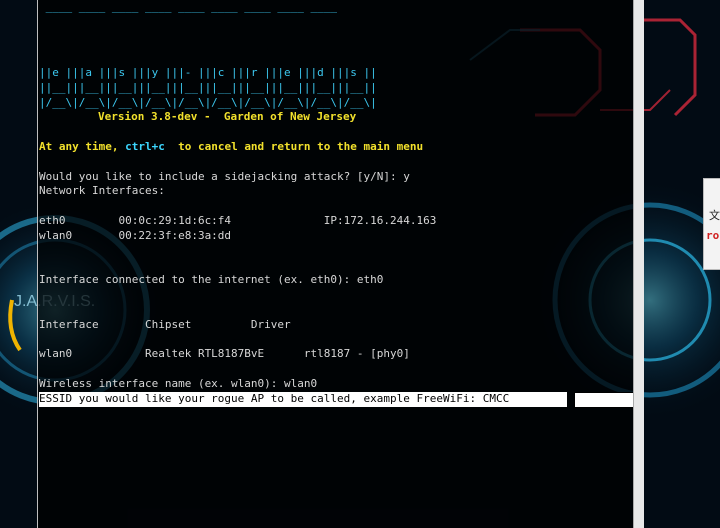 The image size is (720, 528). What do you see at coordinates (604, 400) in the screenshot?
I see `terminal-cursor` at bounding box center [604, 400].